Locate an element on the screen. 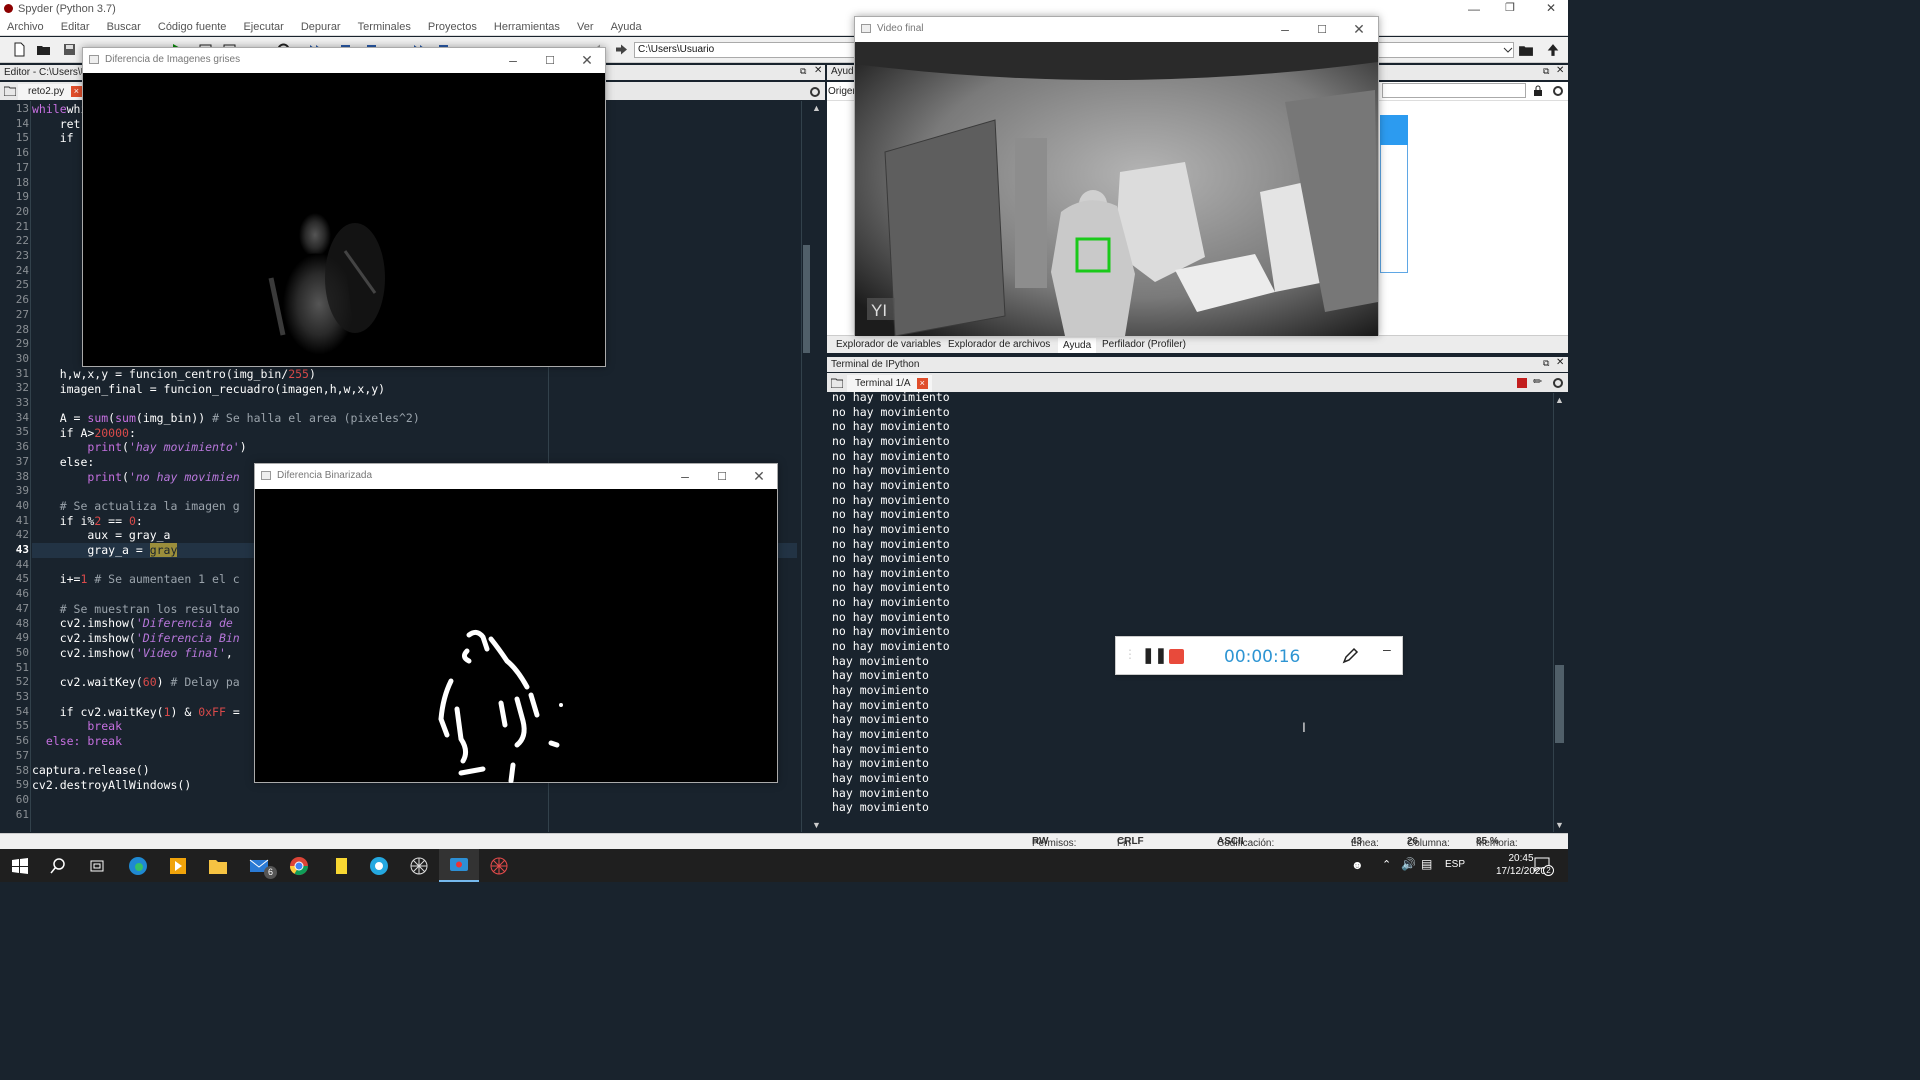 This screenshot has width=1920, height=1080. network-icon: ▤ is located at coordinates (1426, 864).